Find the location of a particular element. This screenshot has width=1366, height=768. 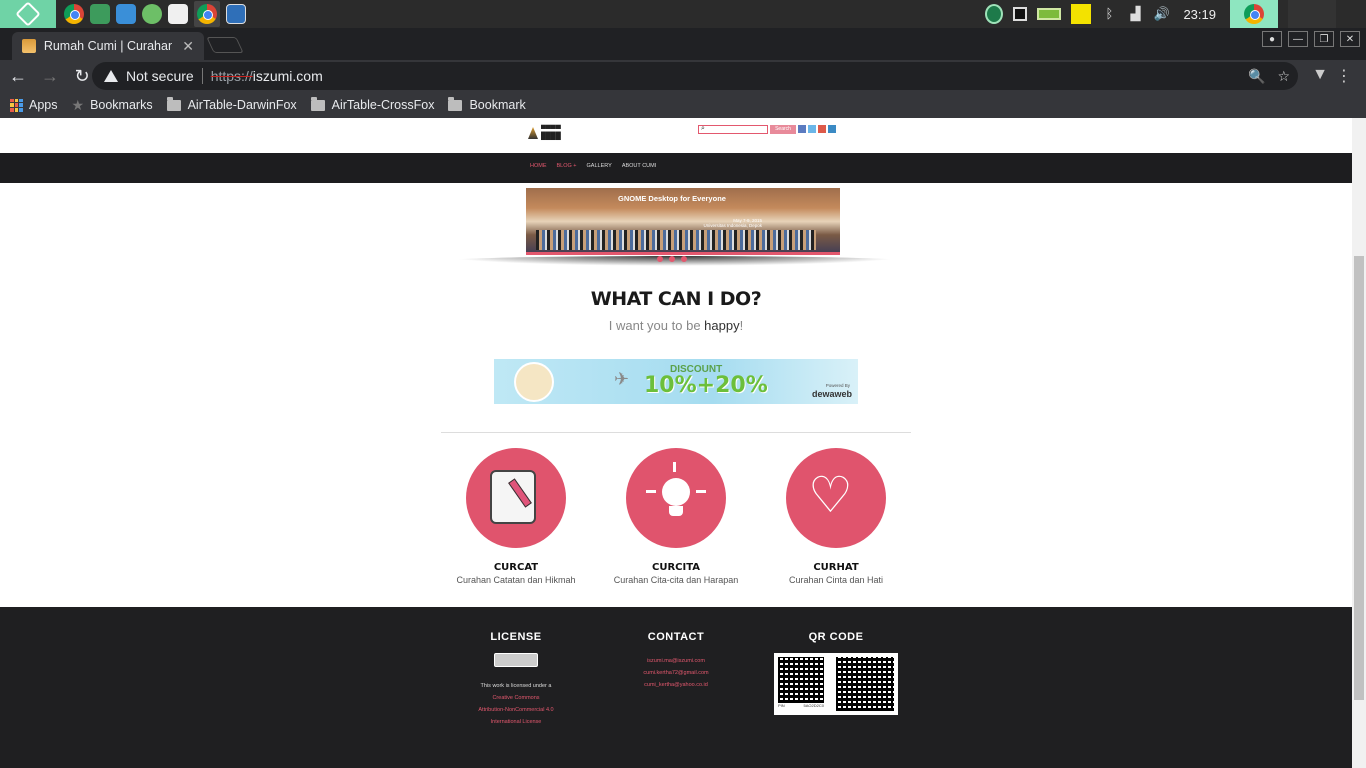

slider-dots is located at coordinates (672, 259).